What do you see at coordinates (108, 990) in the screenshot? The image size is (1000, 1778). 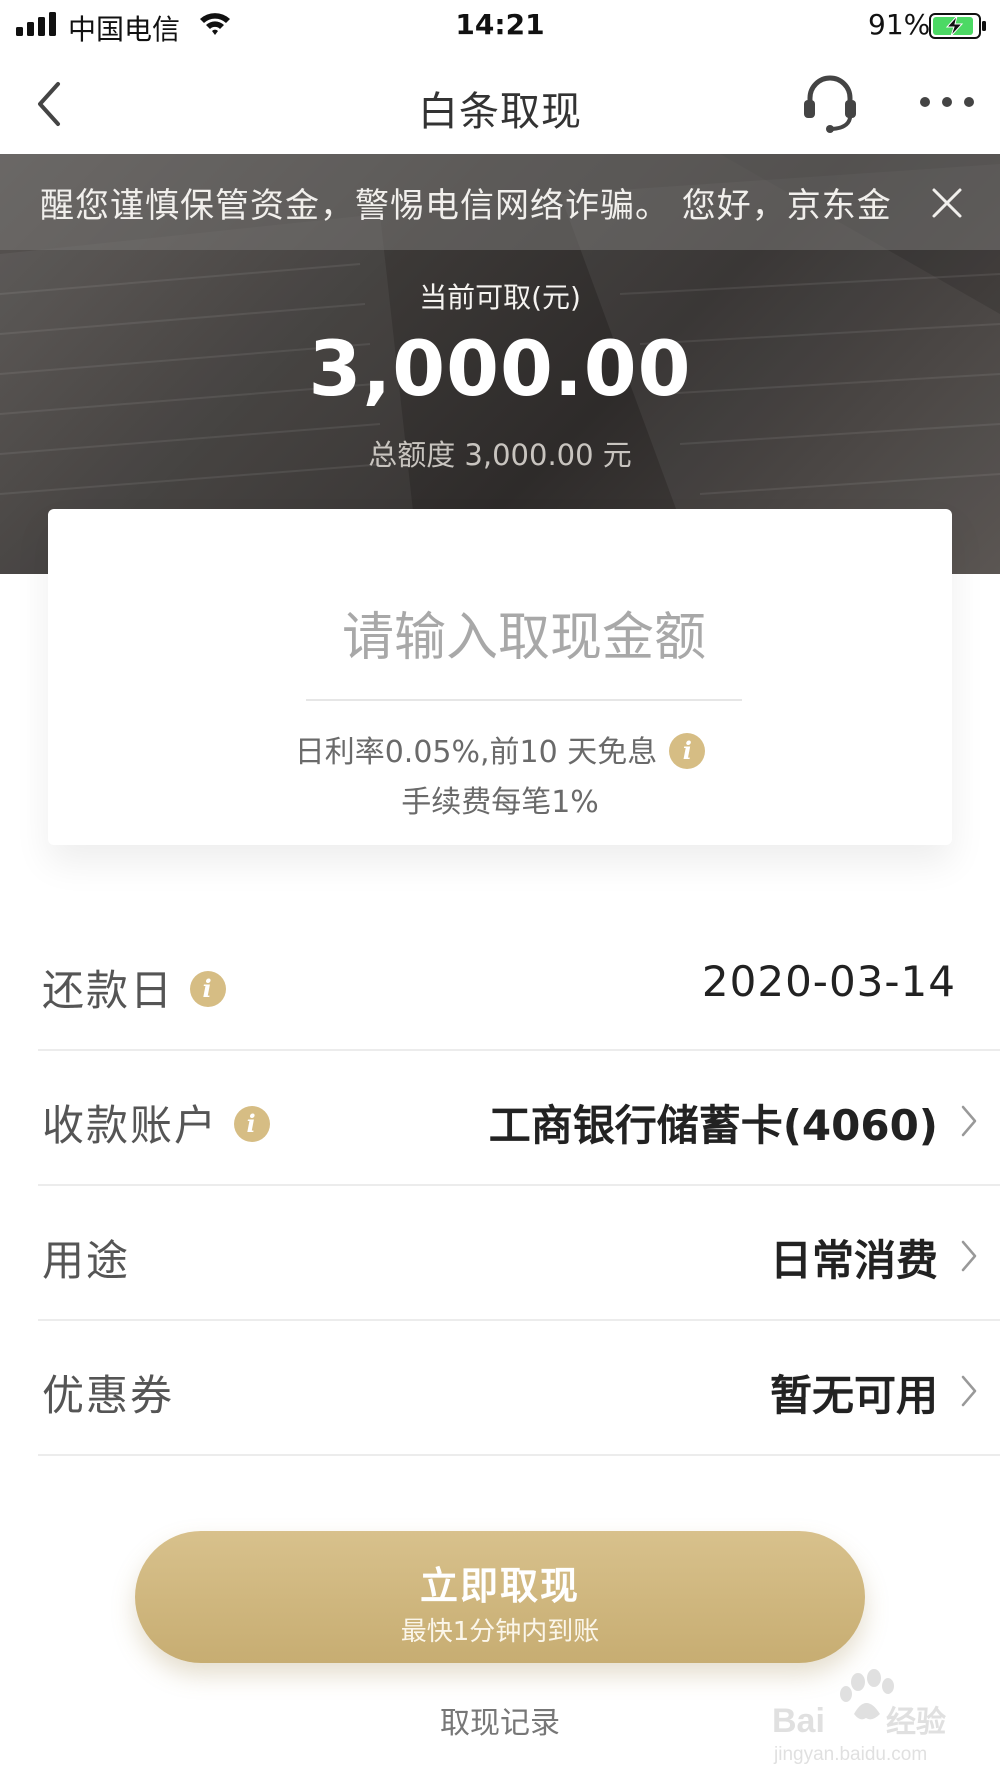 I see `repay-day-label: 还款日` at bounding box center [108, 990].